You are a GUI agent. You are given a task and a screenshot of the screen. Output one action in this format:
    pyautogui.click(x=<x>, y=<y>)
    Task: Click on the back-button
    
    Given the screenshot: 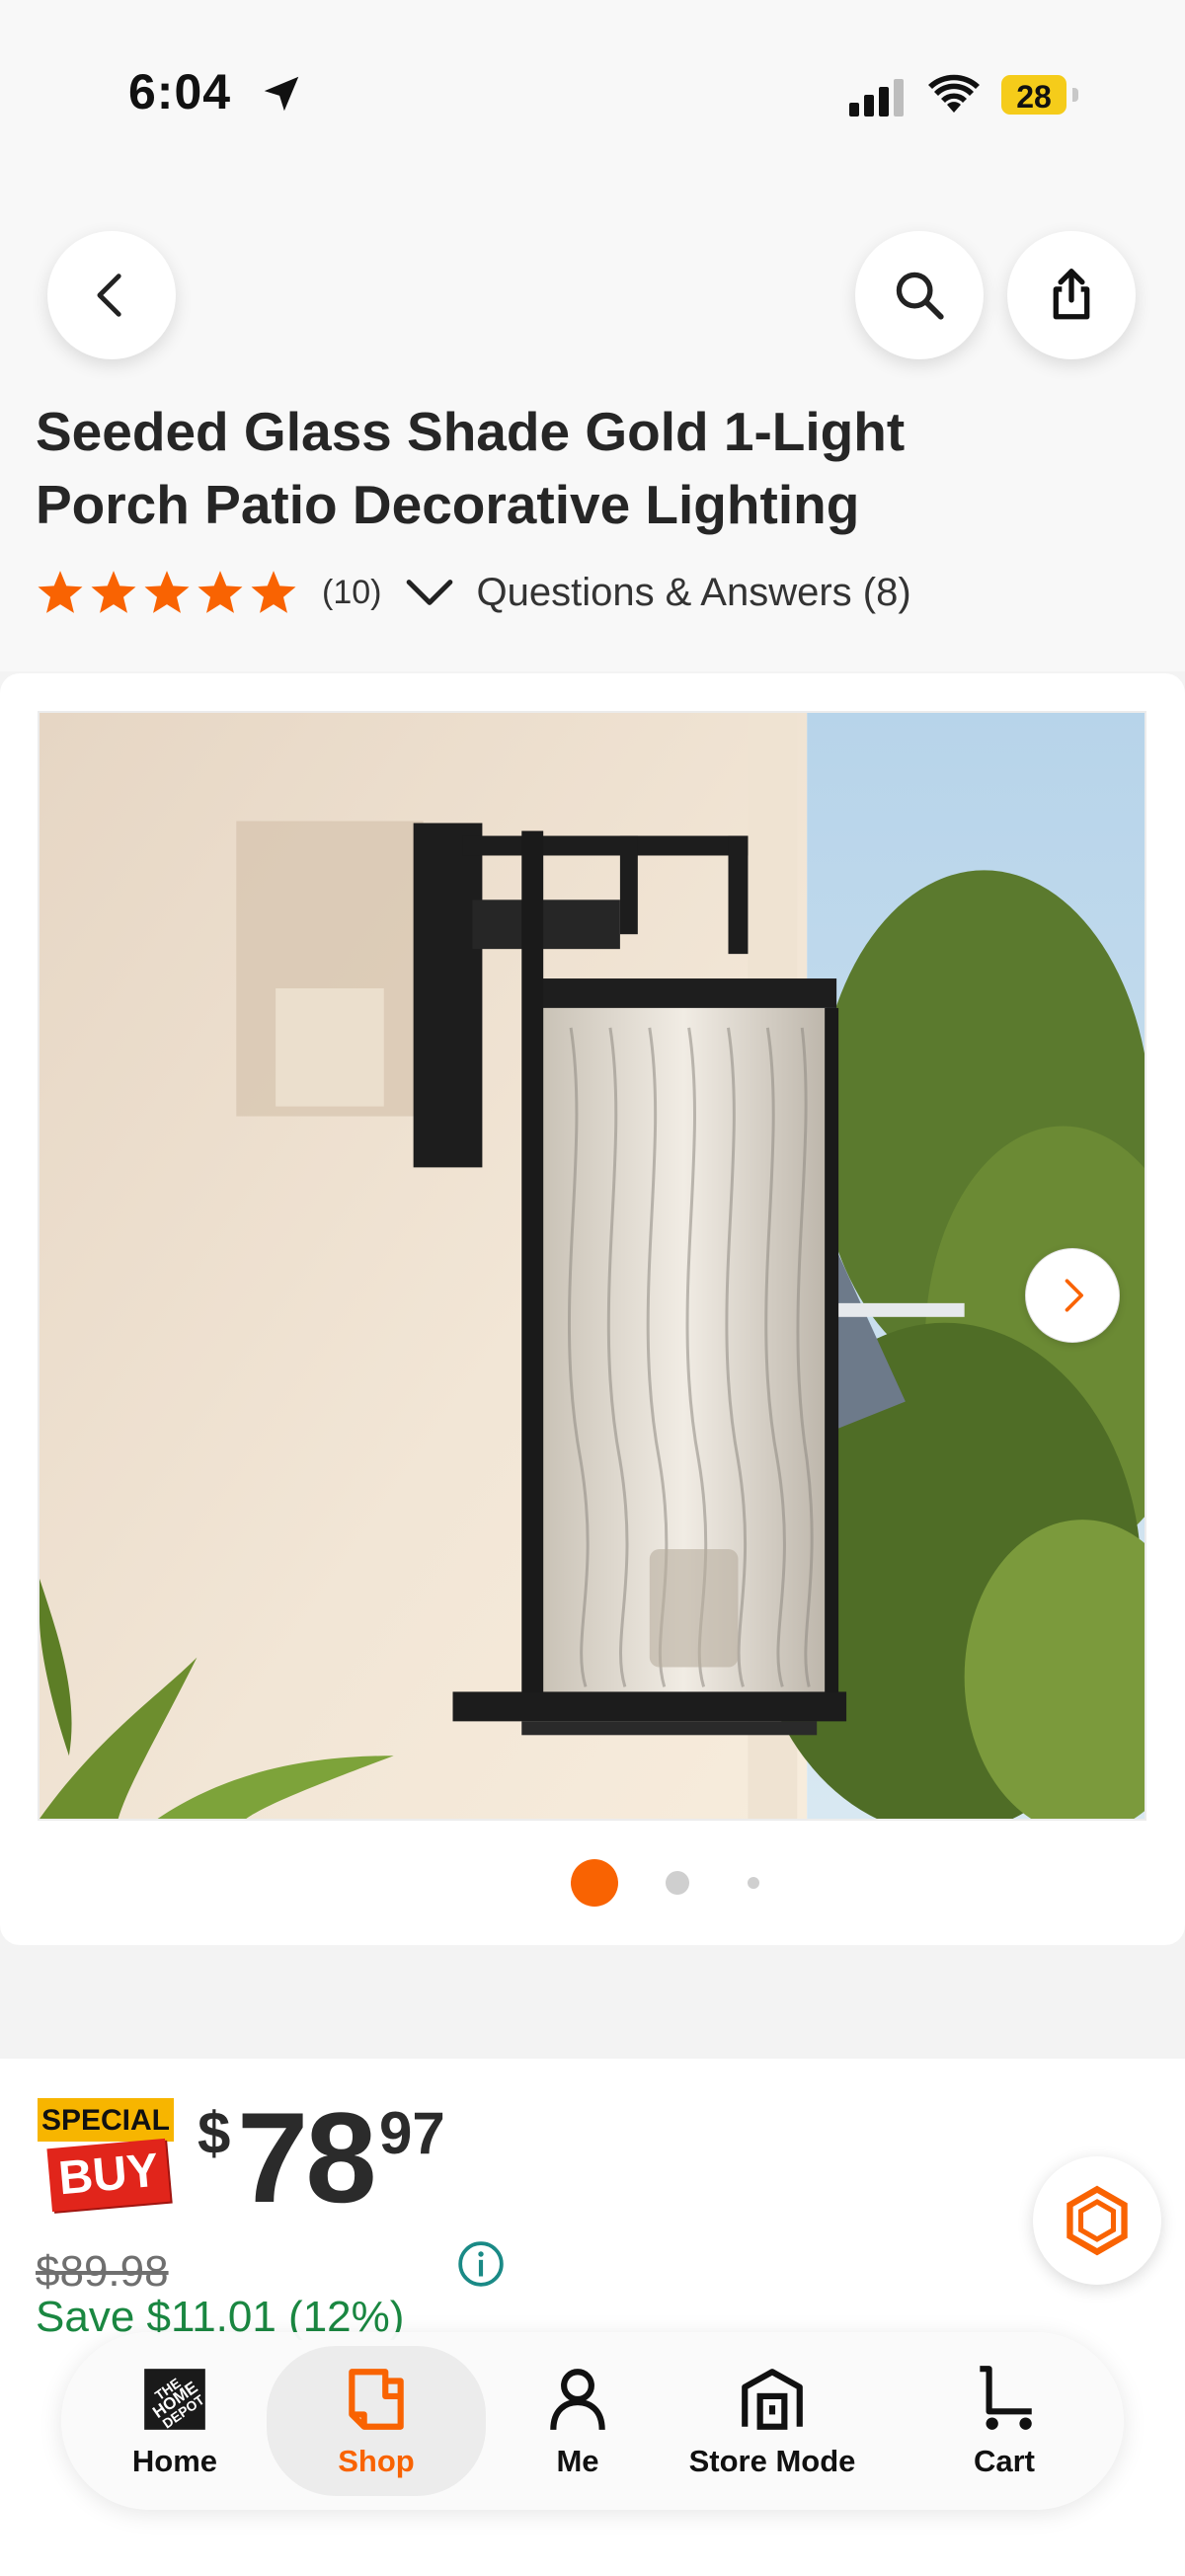 What is the action you would take?
    pyautogui.click(x=112, y=295)
    